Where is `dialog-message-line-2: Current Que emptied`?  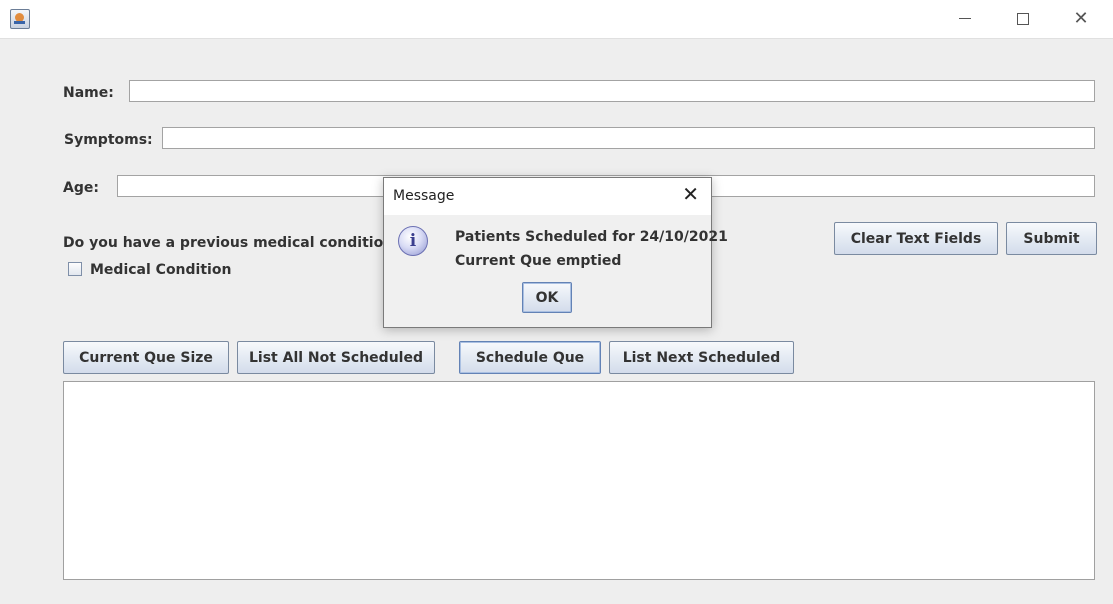 dialog-message-line-2: Current Que emptied is located at coordinates (538, 261).